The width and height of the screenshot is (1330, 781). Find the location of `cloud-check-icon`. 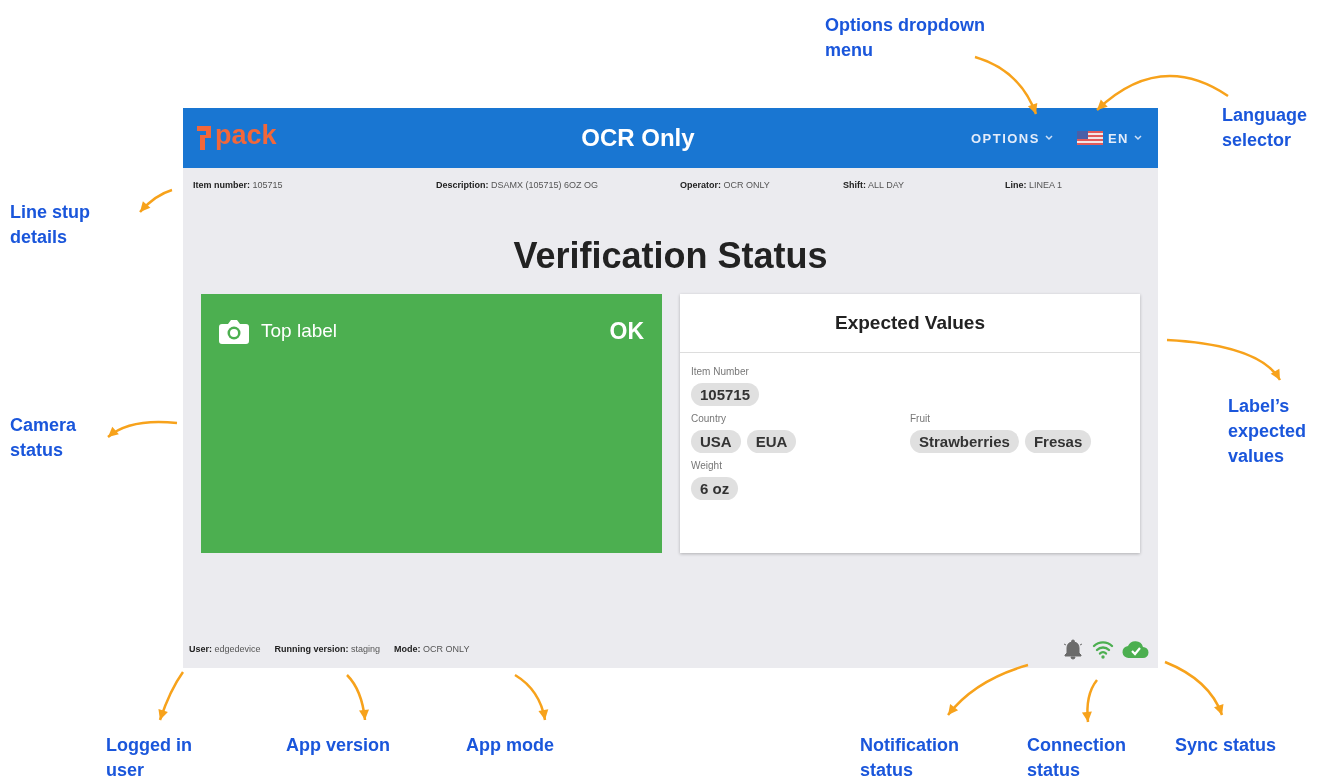

cloud-check-icon is located at coordinates (1136, 649).